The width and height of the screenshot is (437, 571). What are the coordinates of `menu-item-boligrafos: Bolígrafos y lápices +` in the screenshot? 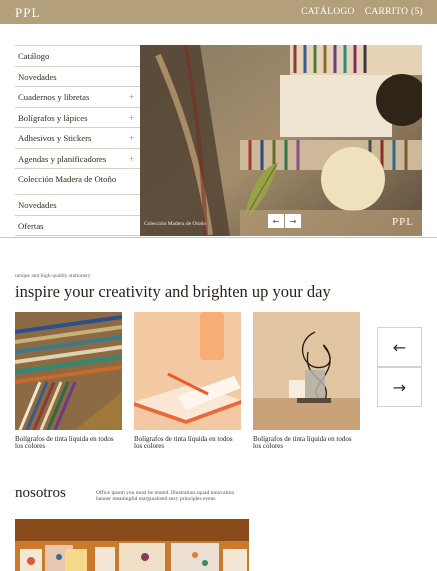 It's located at (77, 118).